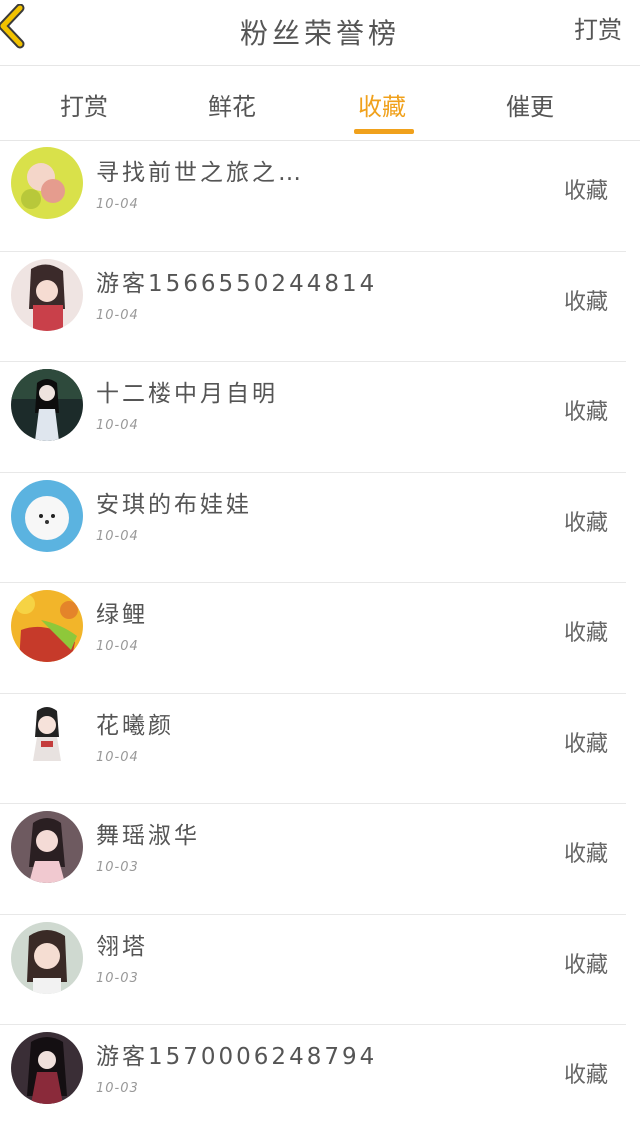 The height and width of the screenshot is (1129, 640). I want to click on list-item: 舞瑶淑华 10-03 收藏, so click(313, 859).